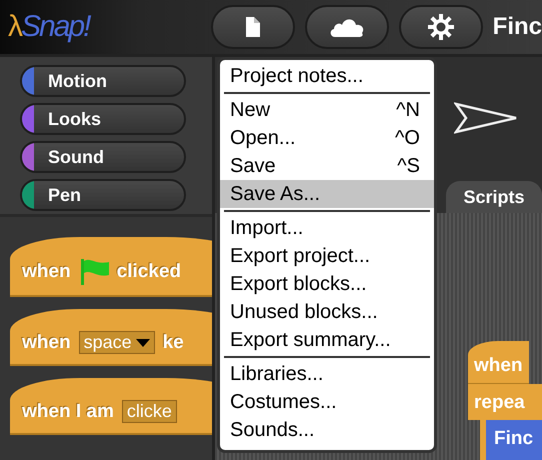 This screenshot has height=460, width=542. What do you see at coordinates (346, 27) in the screenshot?
I see `cloud-button` at bounding box center [346, 27].